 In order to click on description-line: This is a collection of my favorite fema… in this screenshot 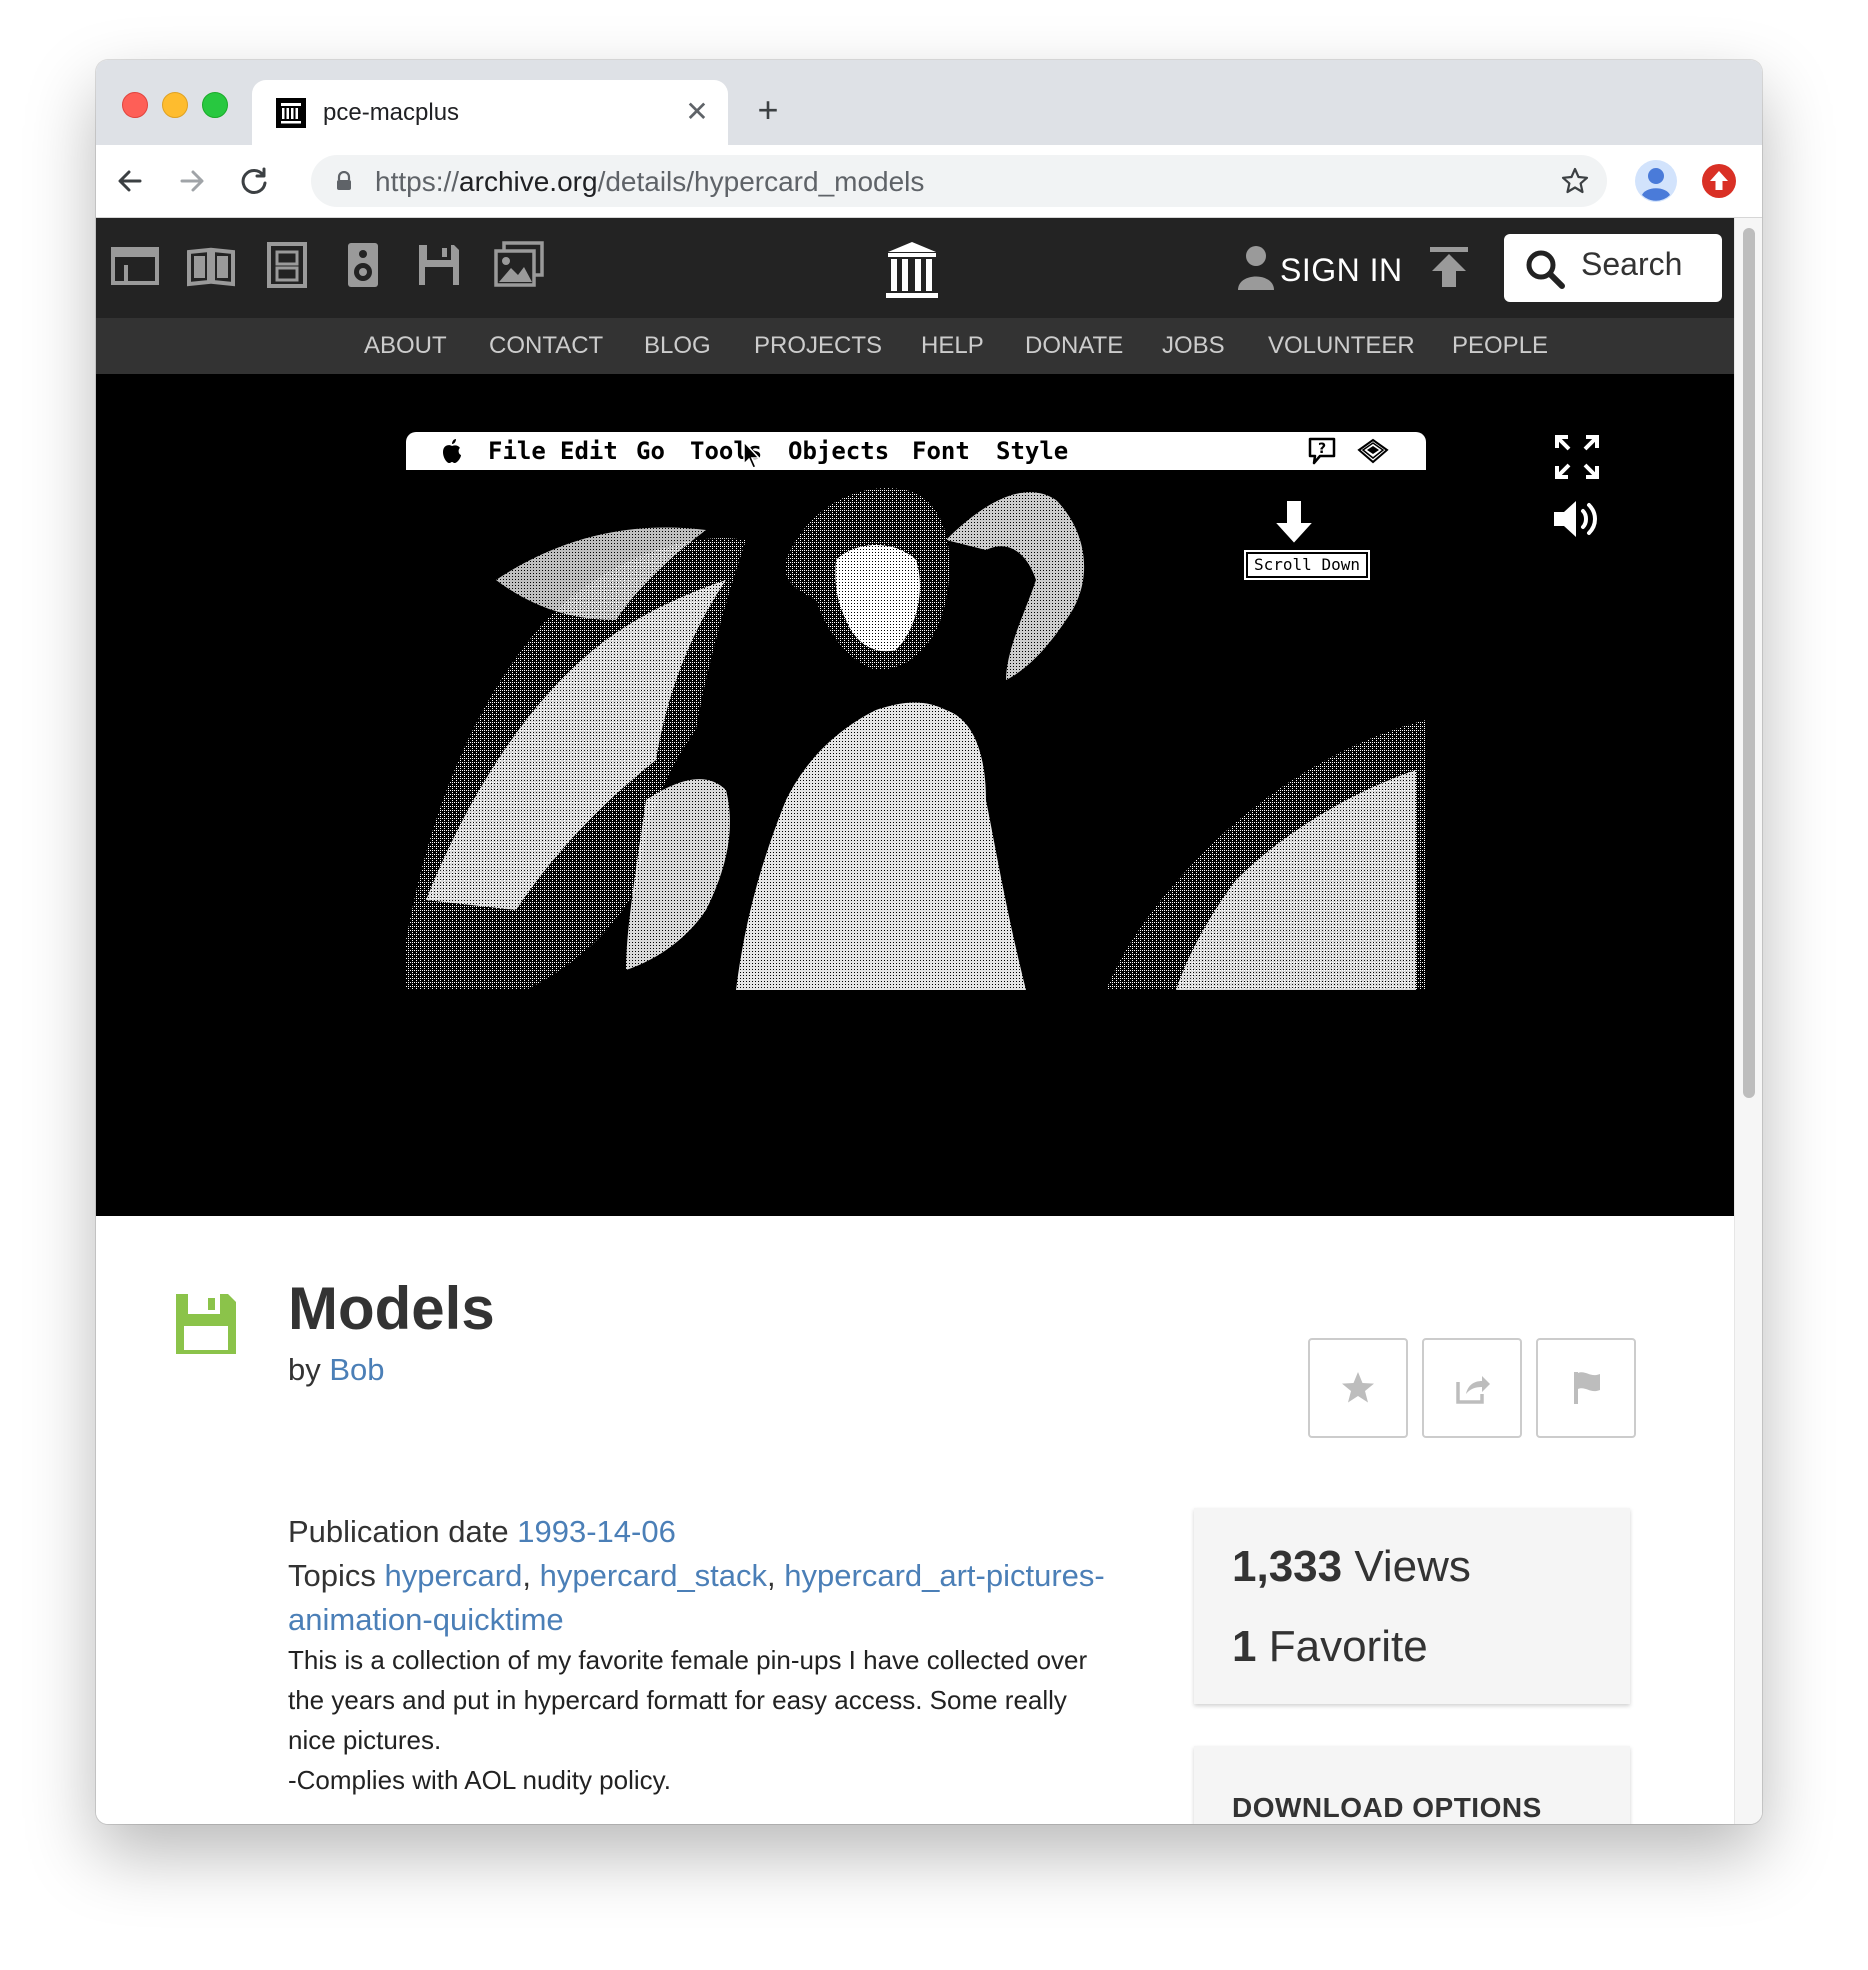, I will do `click(688, 1660)`.